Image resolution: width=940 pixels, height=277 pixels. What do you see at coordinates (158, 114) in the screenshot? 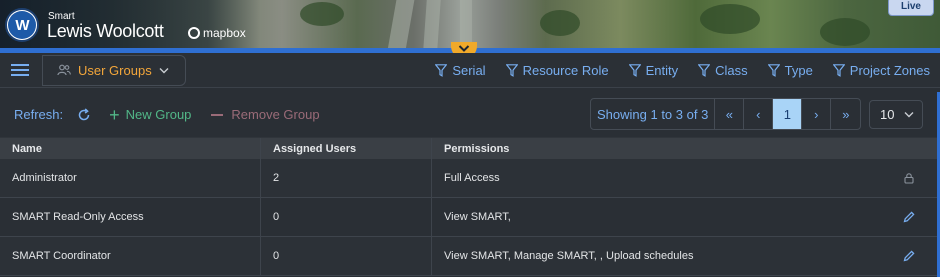
I see `new-group-label: New Group` at bounding box center [158, 114].